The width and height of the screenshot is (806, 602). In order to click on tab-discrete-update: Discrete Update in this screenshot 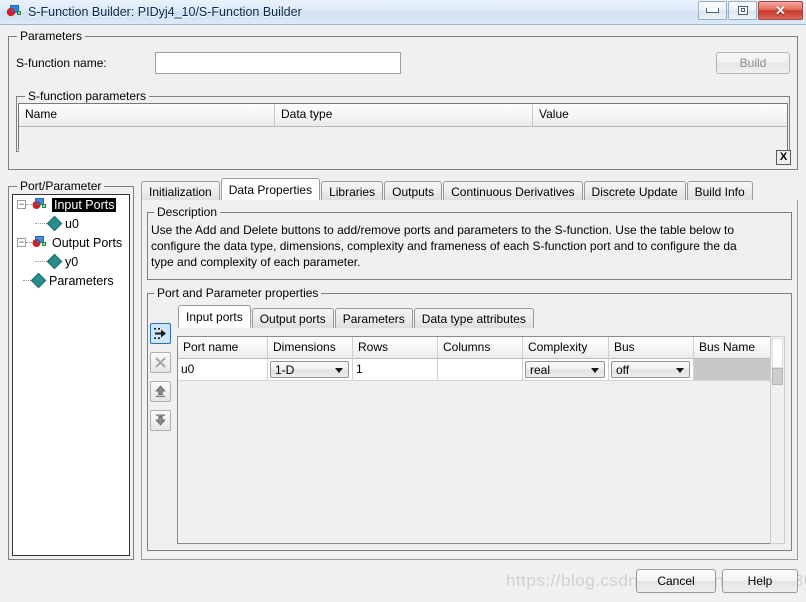, I will do `click(634, 191)`.